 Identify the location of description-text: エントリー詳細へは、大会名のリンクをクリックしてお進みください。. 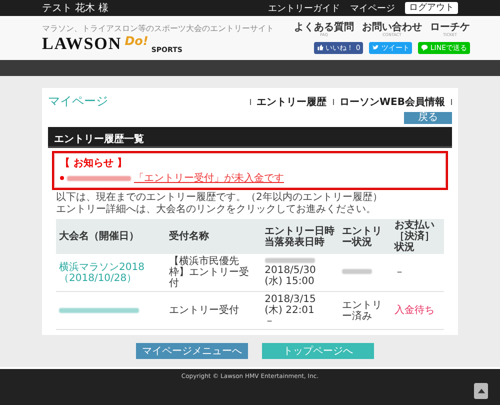
(216, 209).